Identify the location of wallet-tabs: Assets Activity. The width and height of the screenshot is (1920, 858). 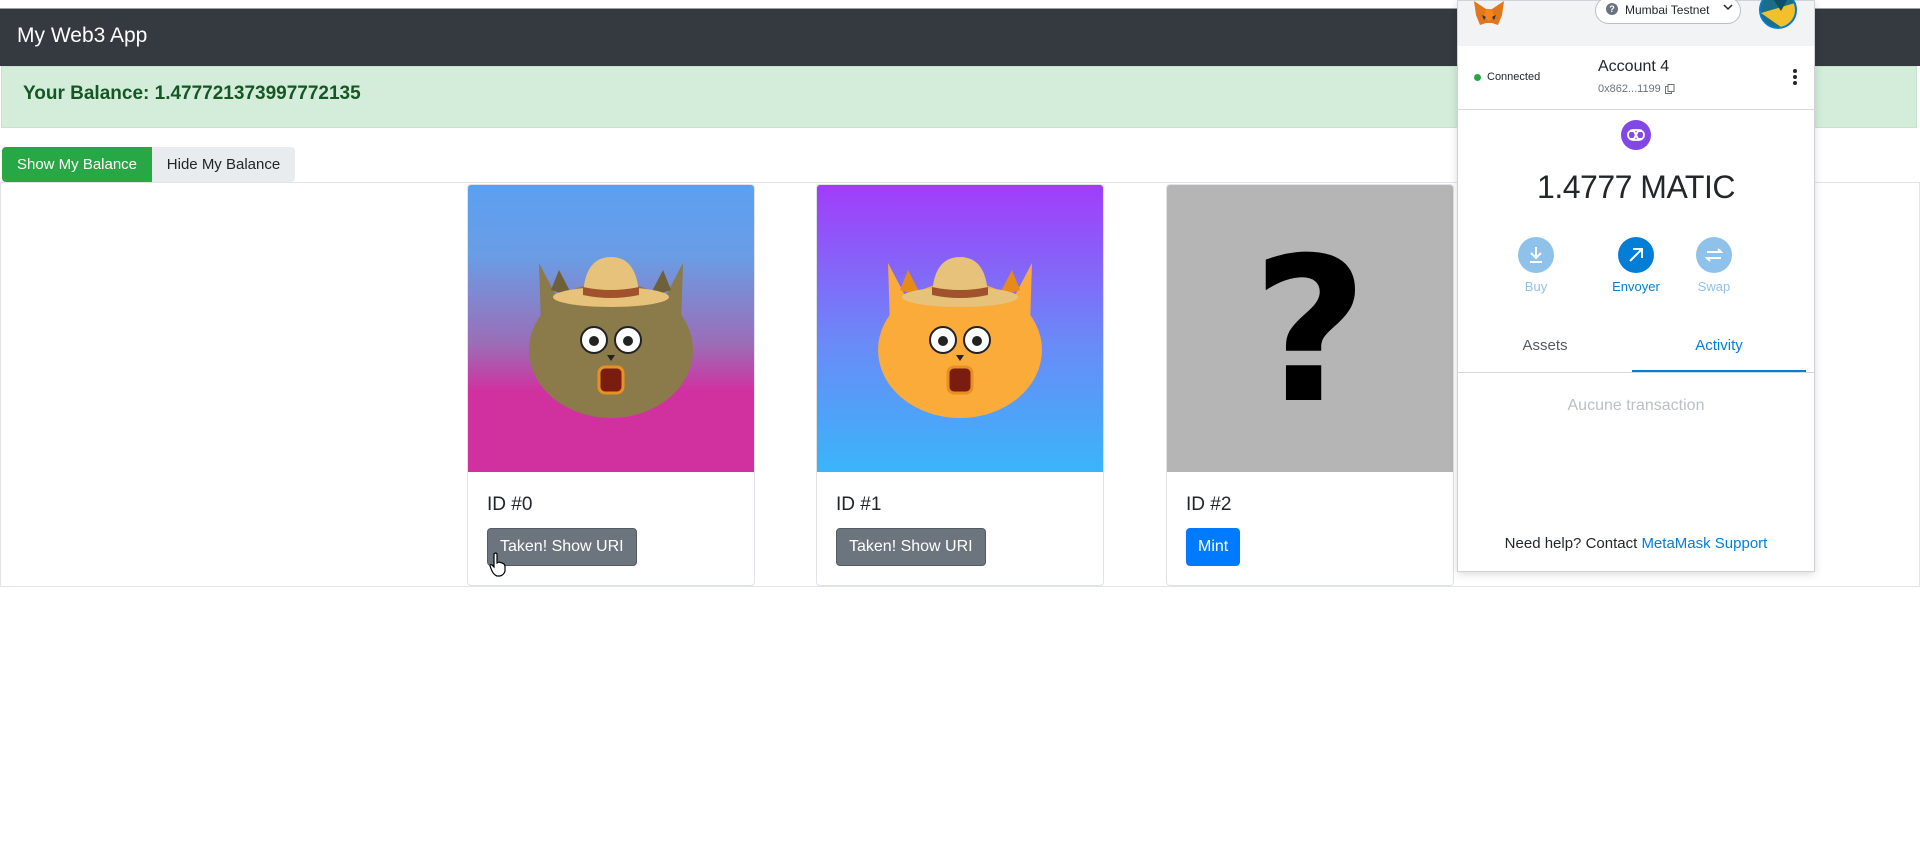
(1636, 349).